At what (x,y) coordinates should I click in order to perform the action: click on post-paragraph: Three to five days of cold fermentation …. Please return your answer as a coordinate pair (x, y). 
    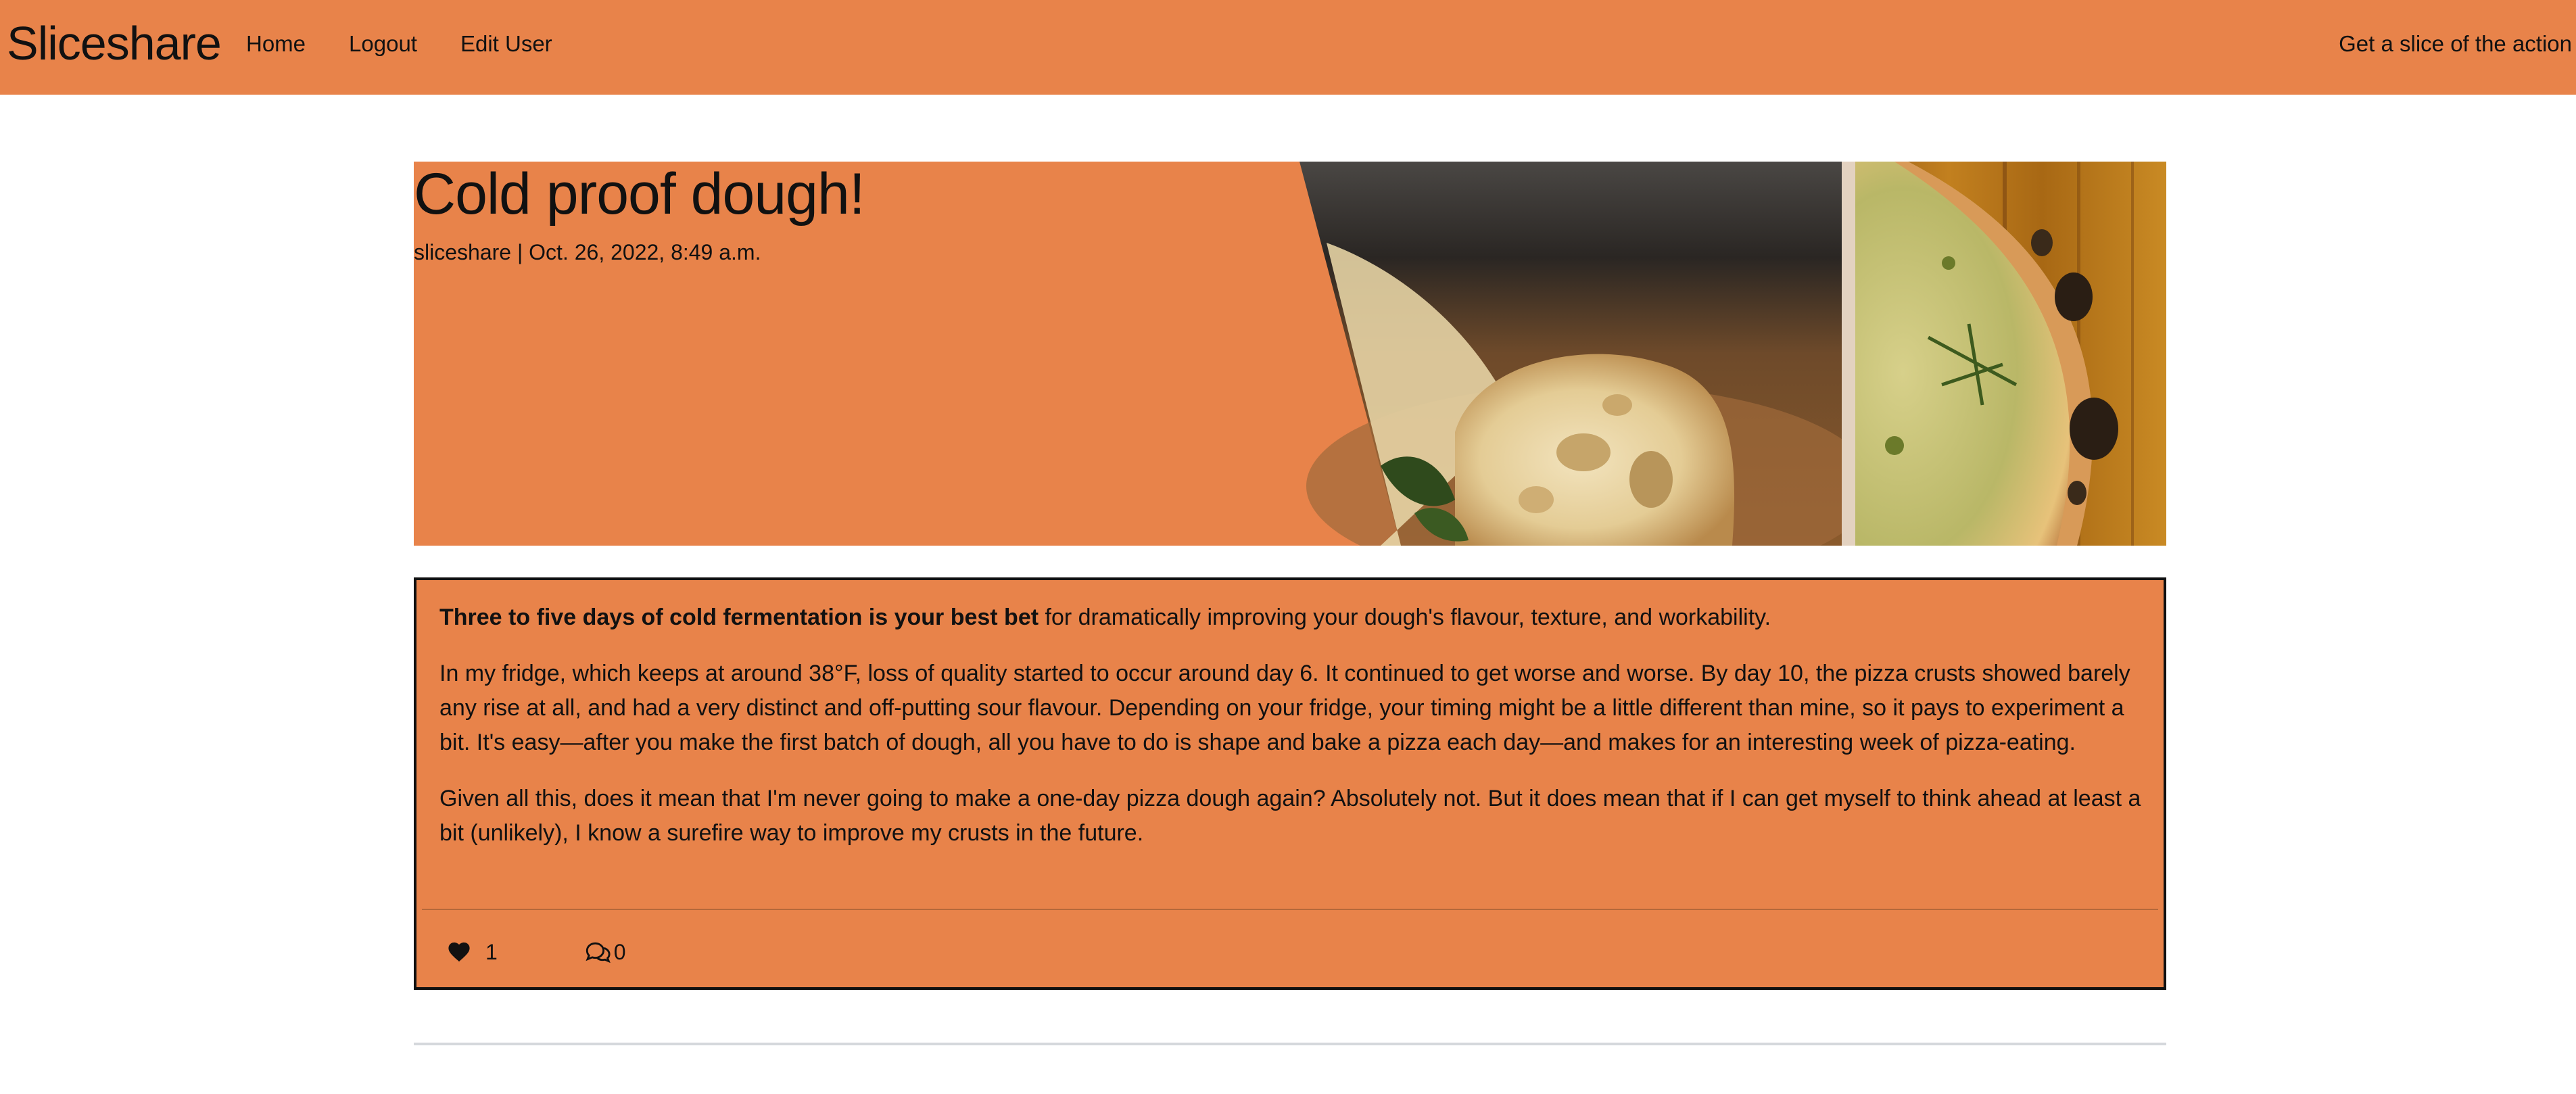
    Looking at the image, I should click on (1291, 617).